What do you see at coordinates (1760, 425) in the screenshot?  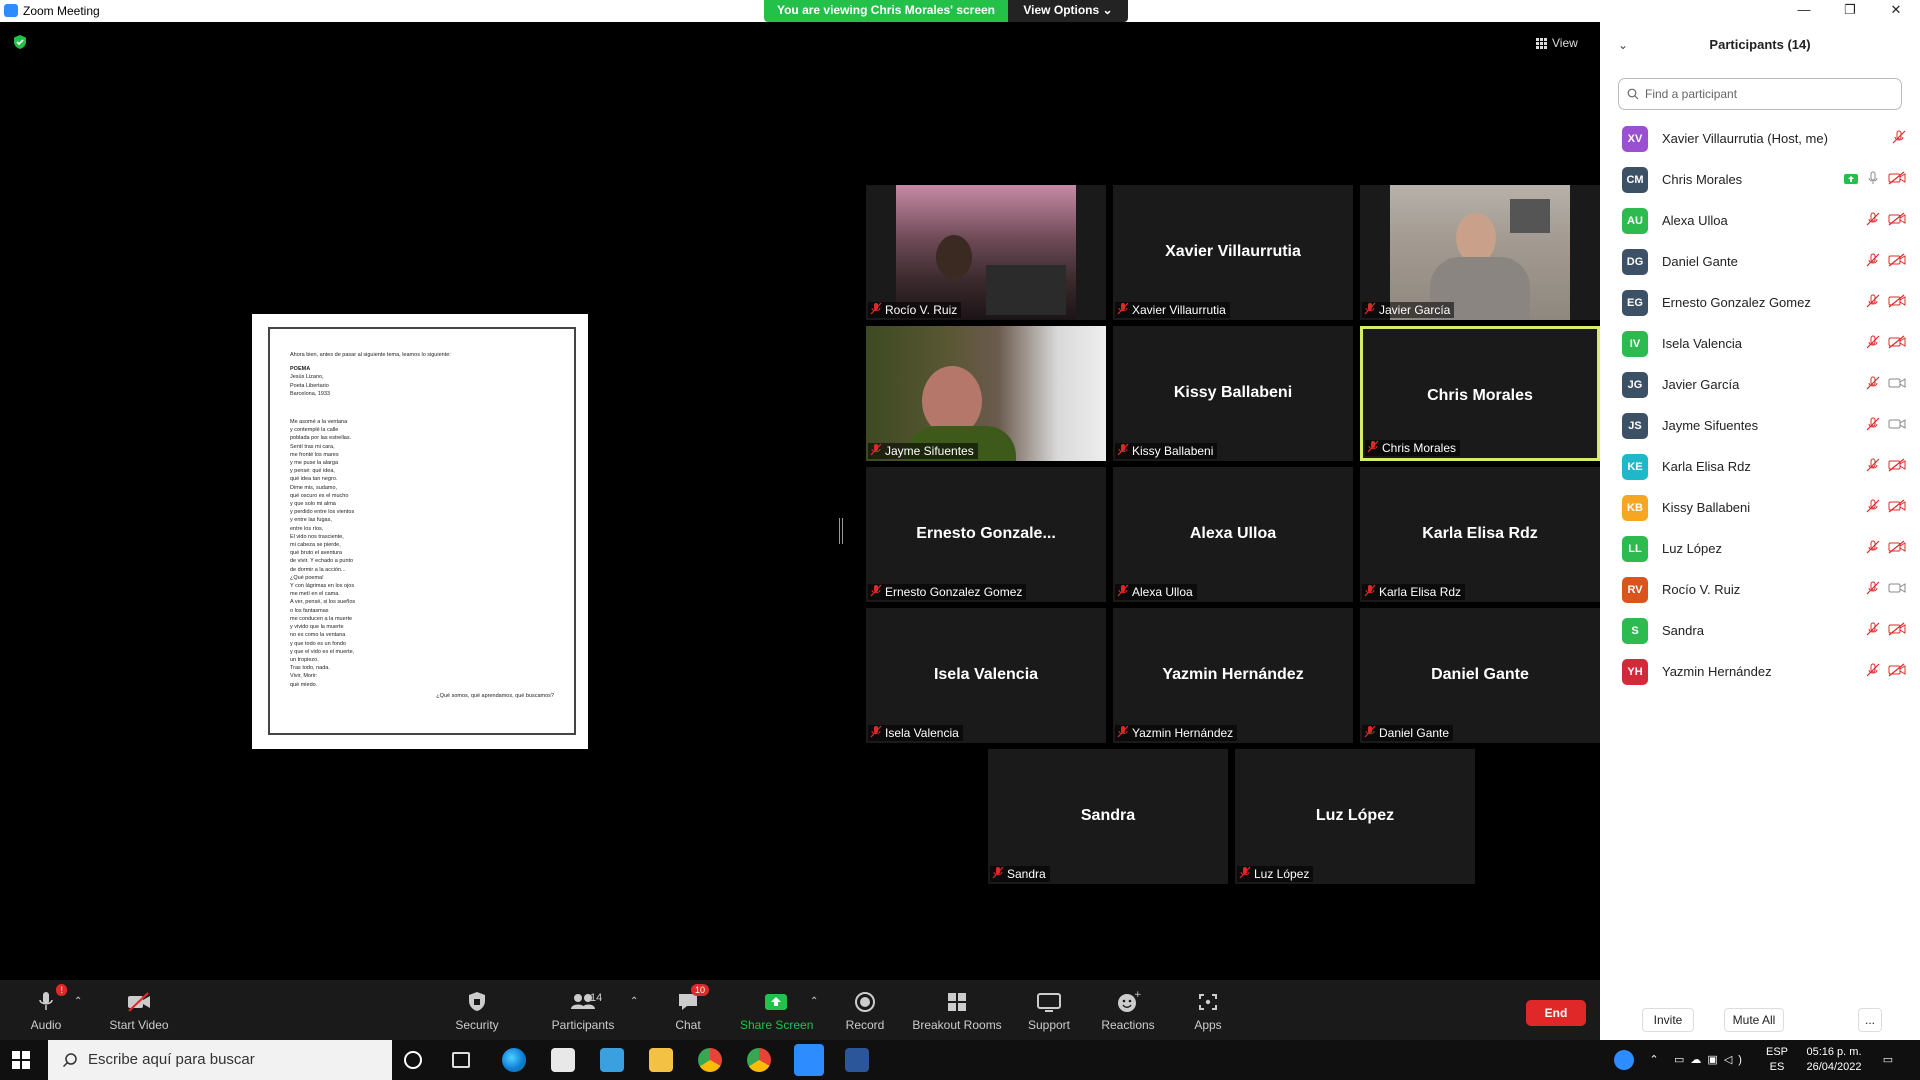 I see `participant-row: JS Jayme Sifuentes` at bounding box center [1760, 425].